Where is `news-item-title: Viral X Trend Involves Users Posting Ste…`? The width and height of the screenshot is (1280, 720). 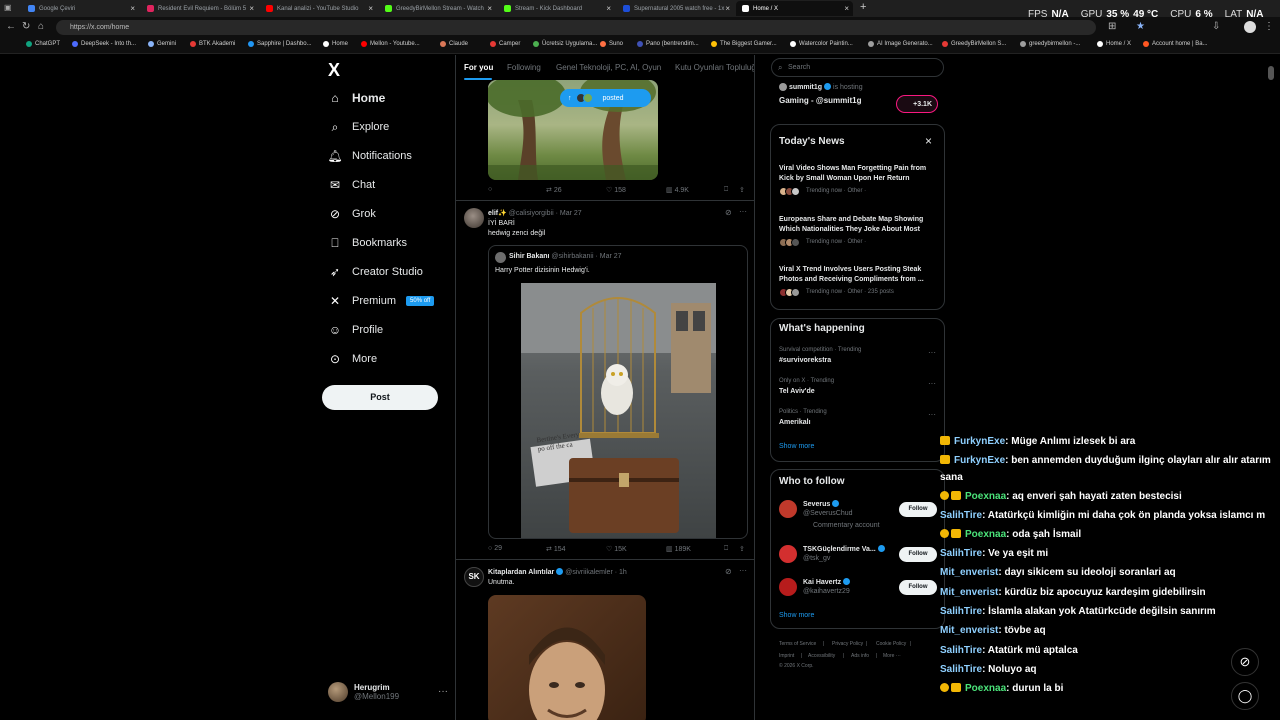
news-item-title: Viral X Trend Involves Users Posting Ste… is located at coordinates (860, 275).